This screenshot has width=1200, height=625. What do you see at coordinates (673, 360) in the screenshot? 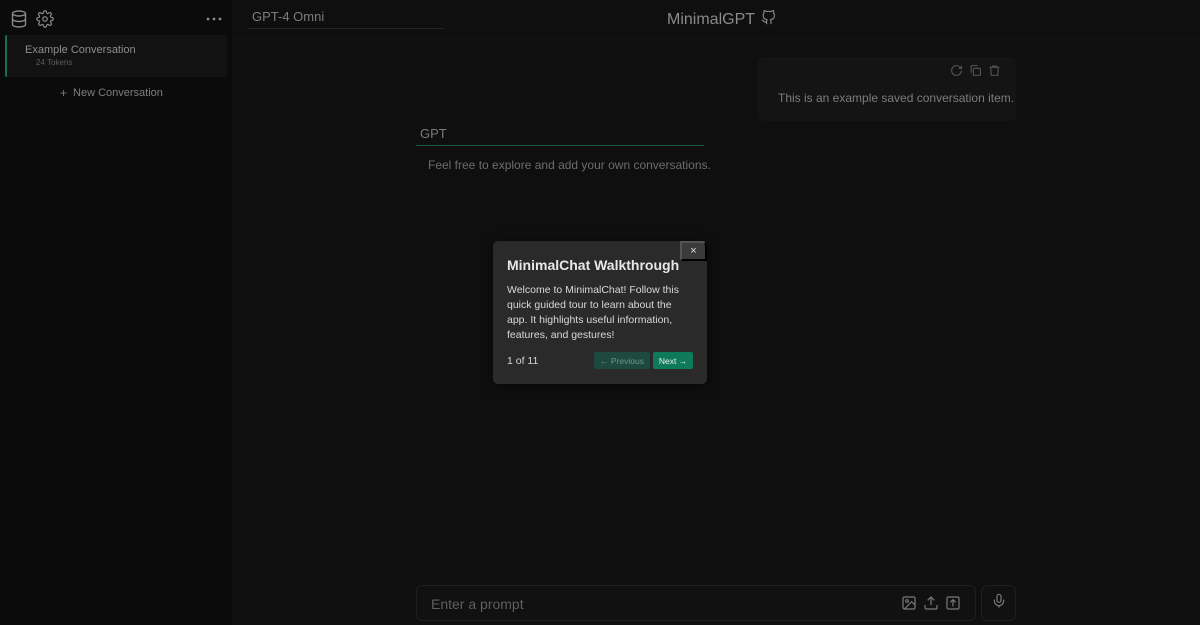
I see `next-button: Next →` at bounding box center [673, 360].